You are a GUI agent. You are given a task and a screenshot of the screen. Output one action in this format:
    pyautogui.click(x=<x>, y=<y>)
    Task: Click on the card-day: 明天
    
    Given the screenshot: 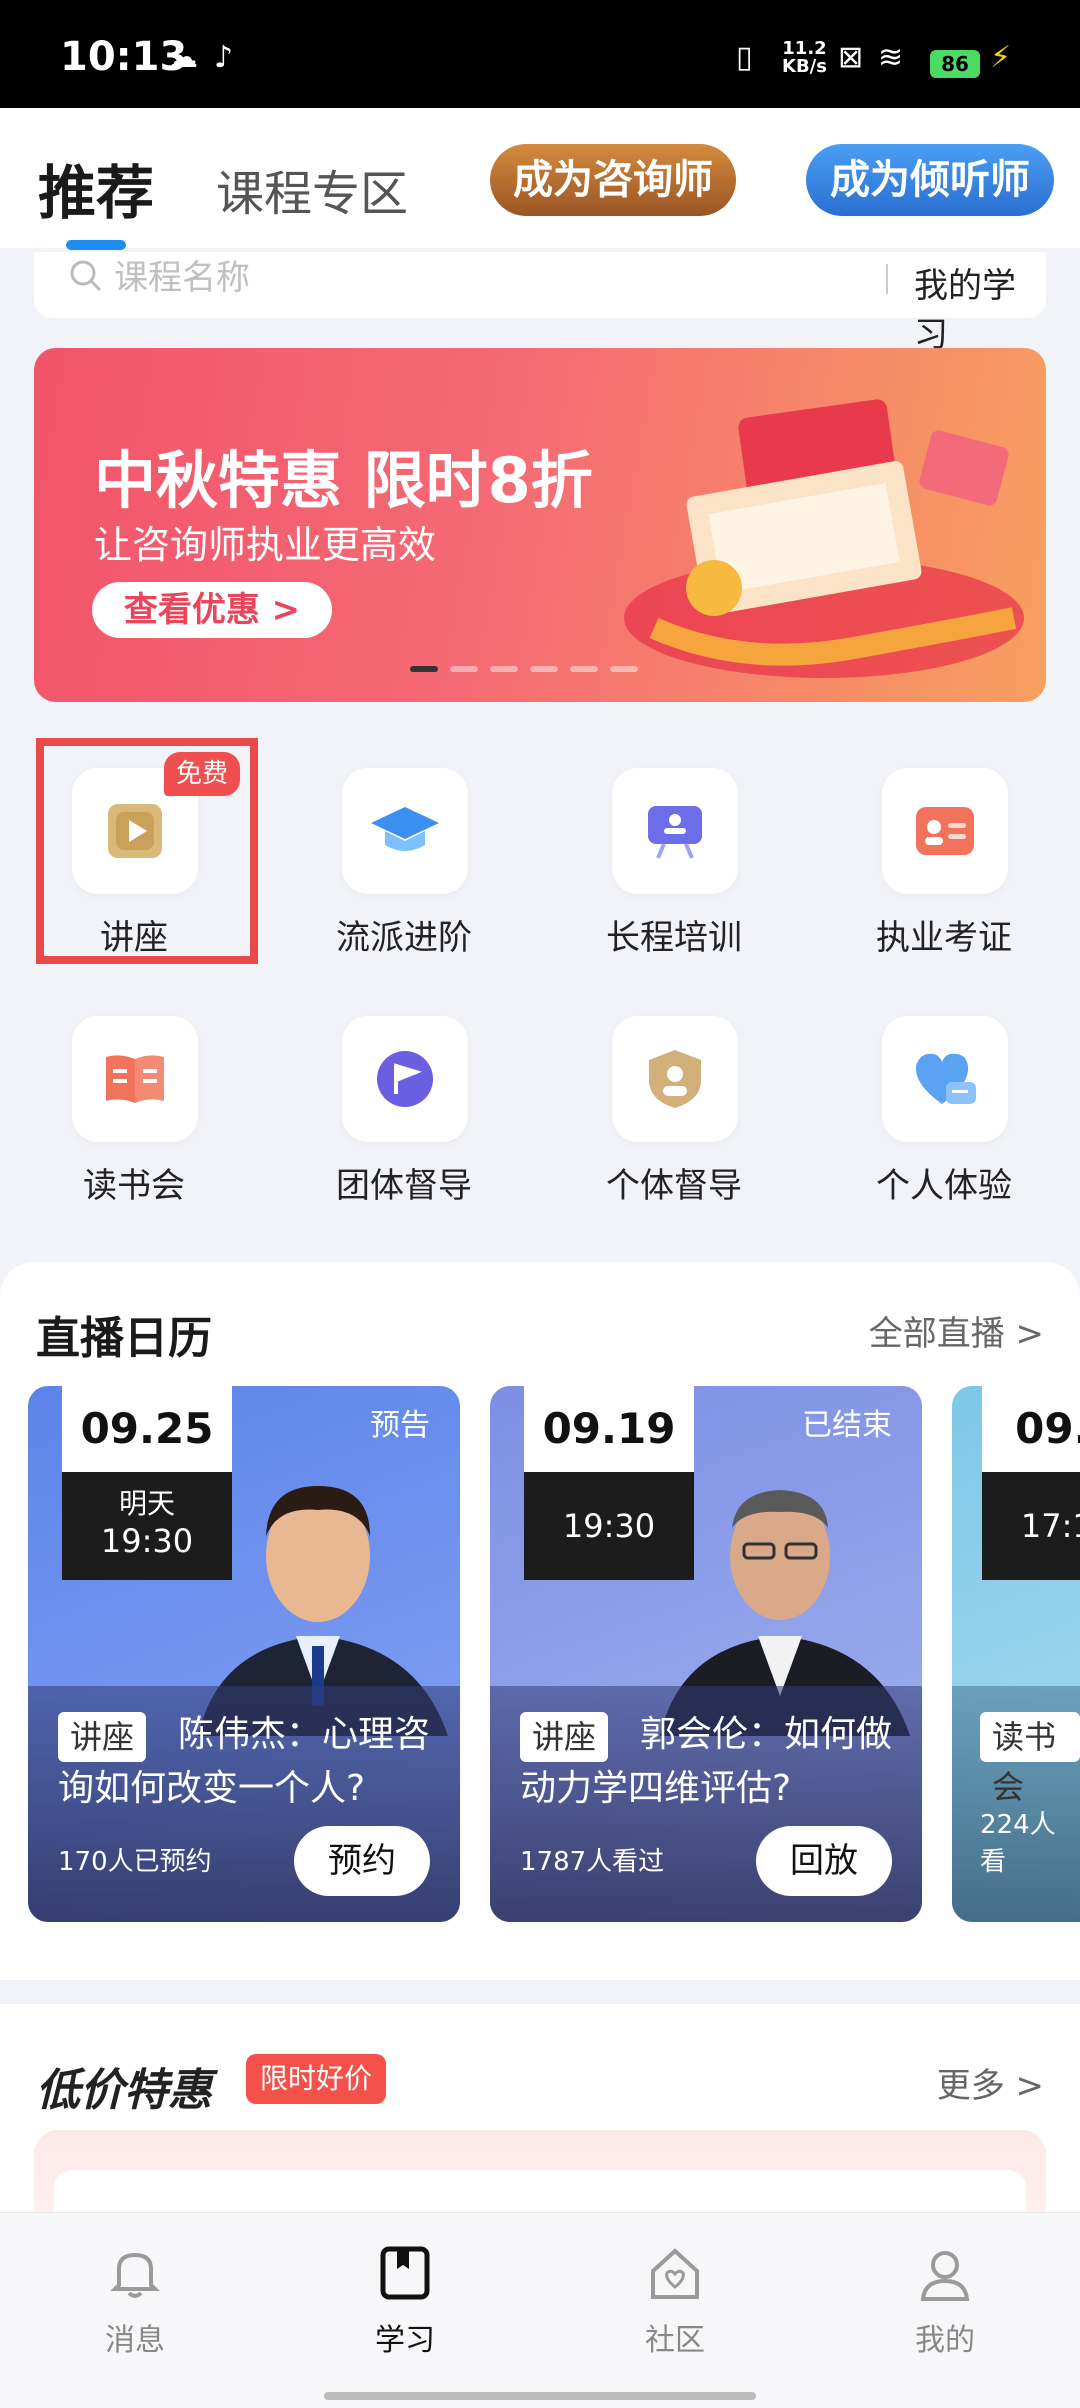 What is the action you would take?
    pyautogui.click(x=146, y=1503)
    